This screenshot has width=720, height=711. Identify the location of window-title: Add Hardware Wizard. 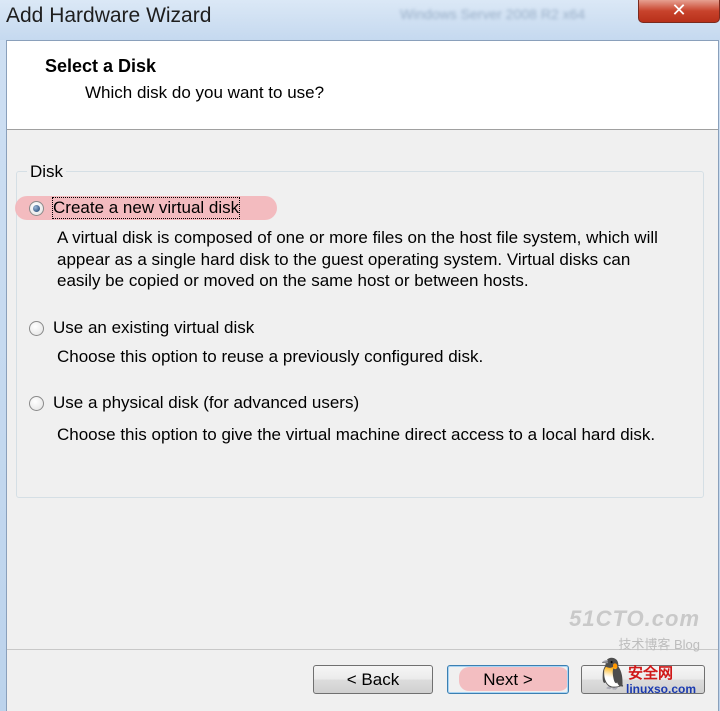
(109, 15).